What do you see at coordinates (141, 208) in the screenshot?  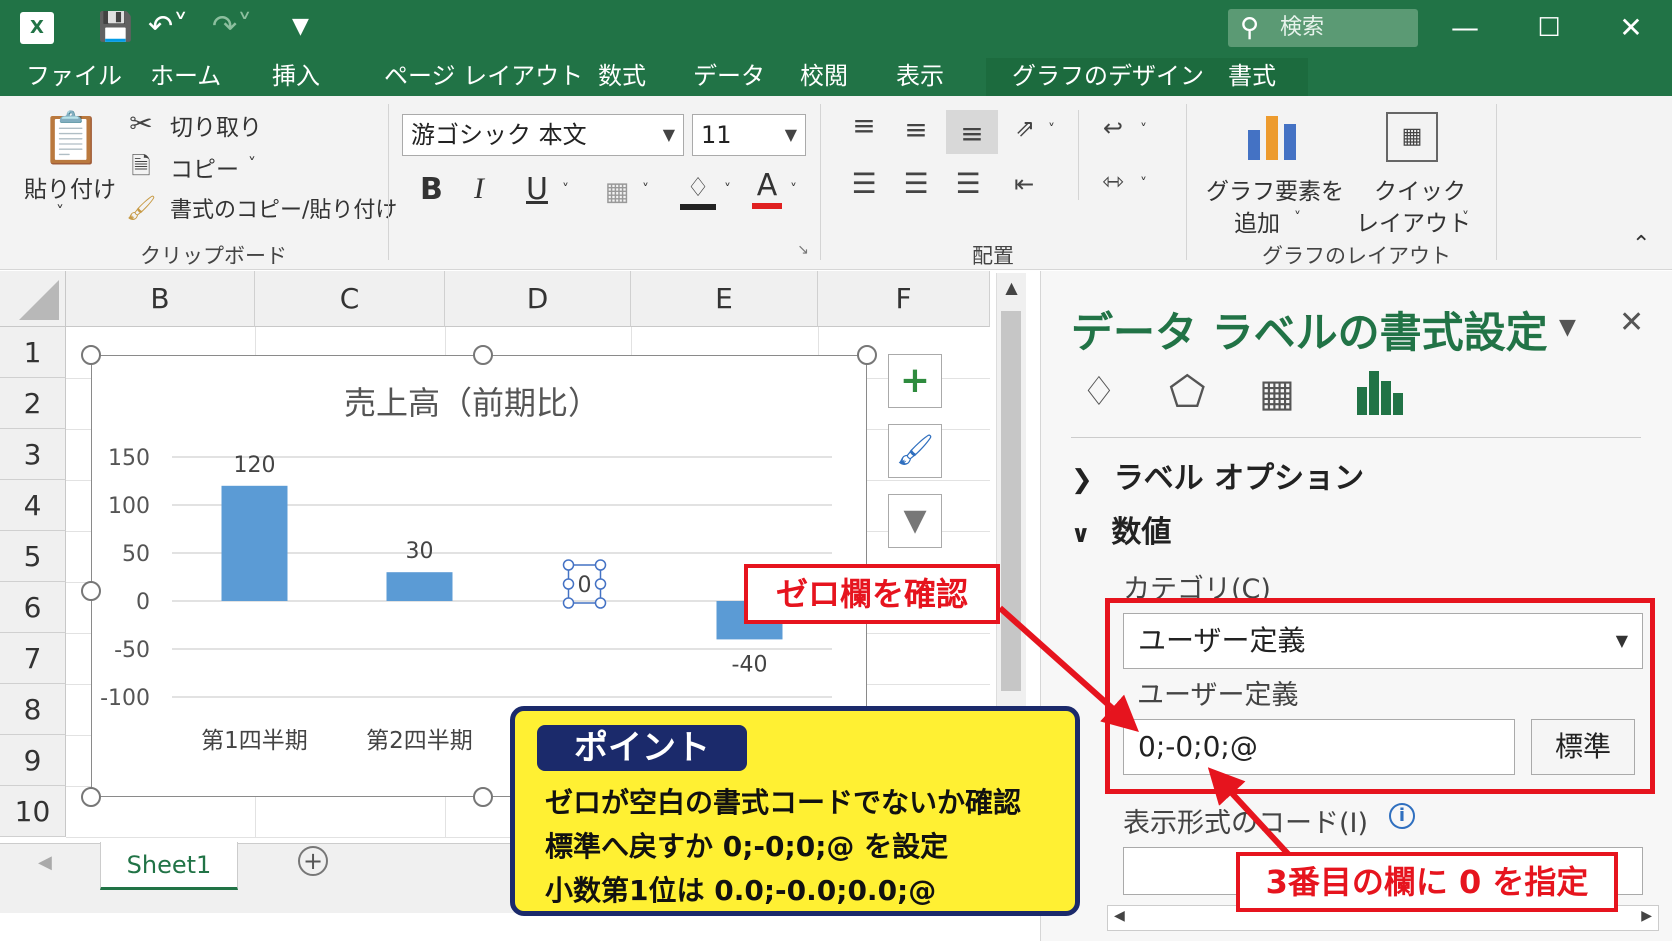 I see `format-painter-icon: 🖌` at bounding box center [141, 208].